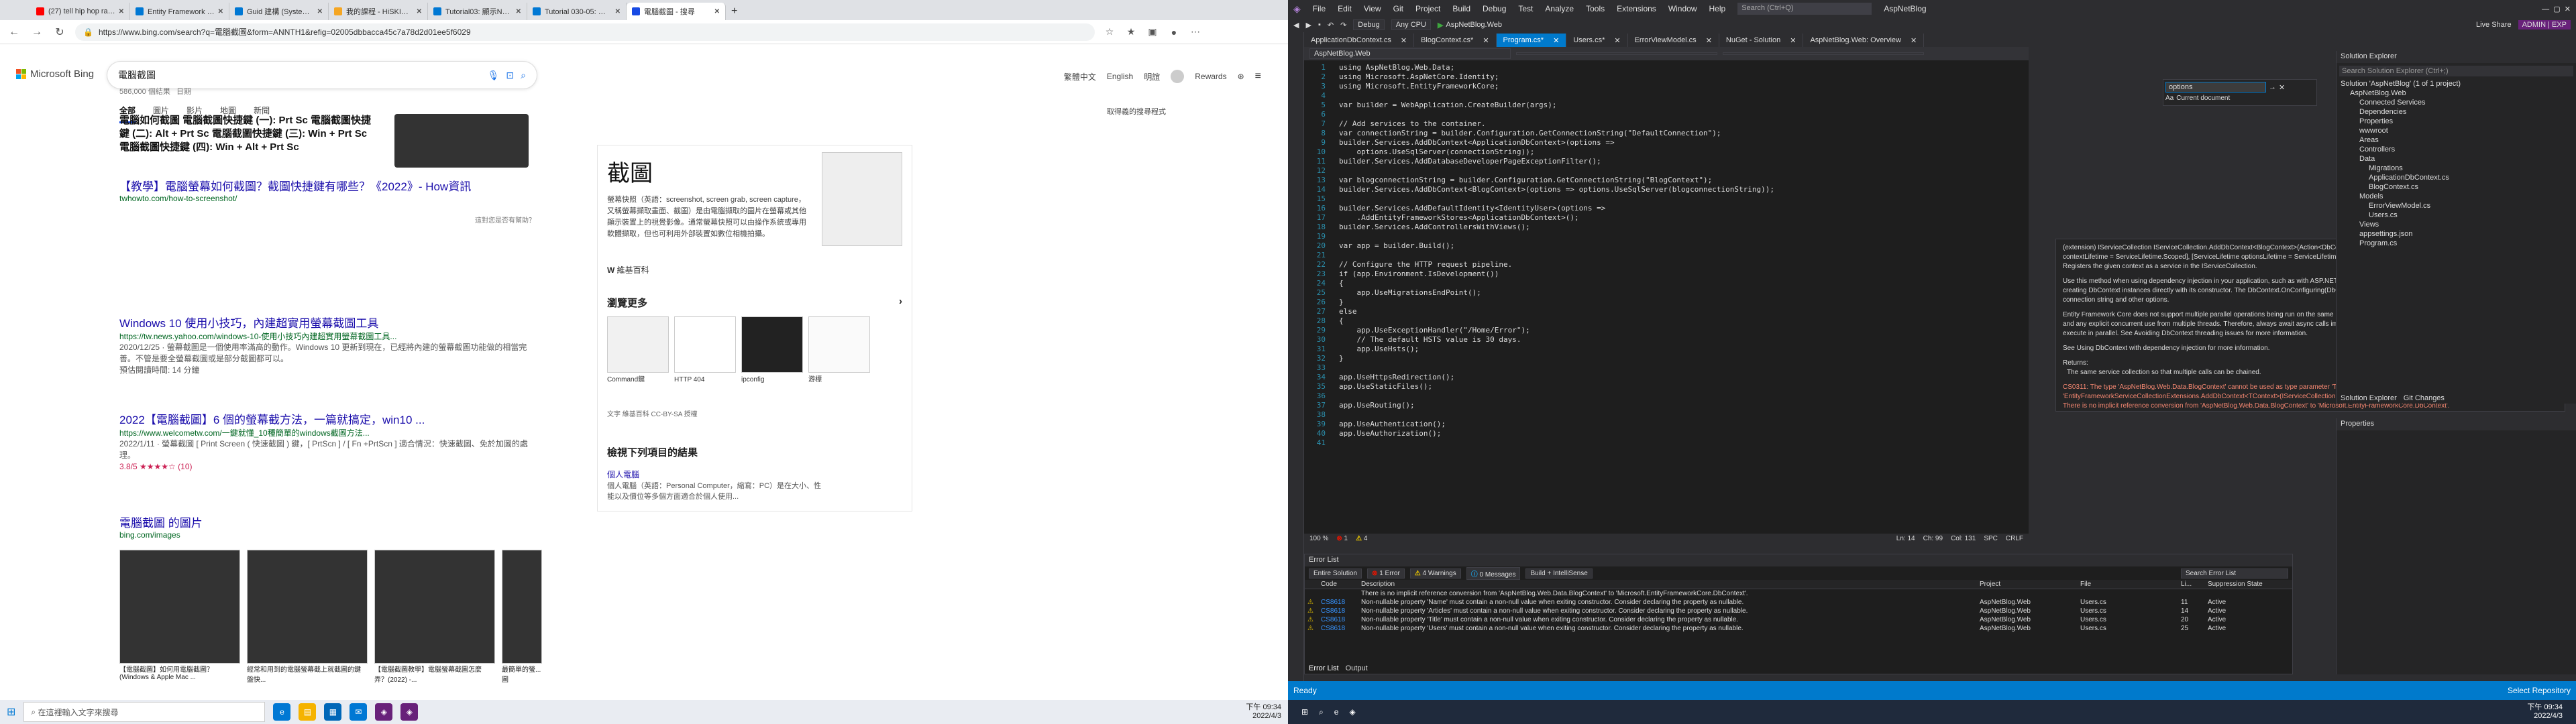 The width and height of the screenshot is (2576, 724). What do you see at coordinates (1258, 76) in the screenshot?
I see `menu-icon: ≡` at bounding box center [1258, 76].